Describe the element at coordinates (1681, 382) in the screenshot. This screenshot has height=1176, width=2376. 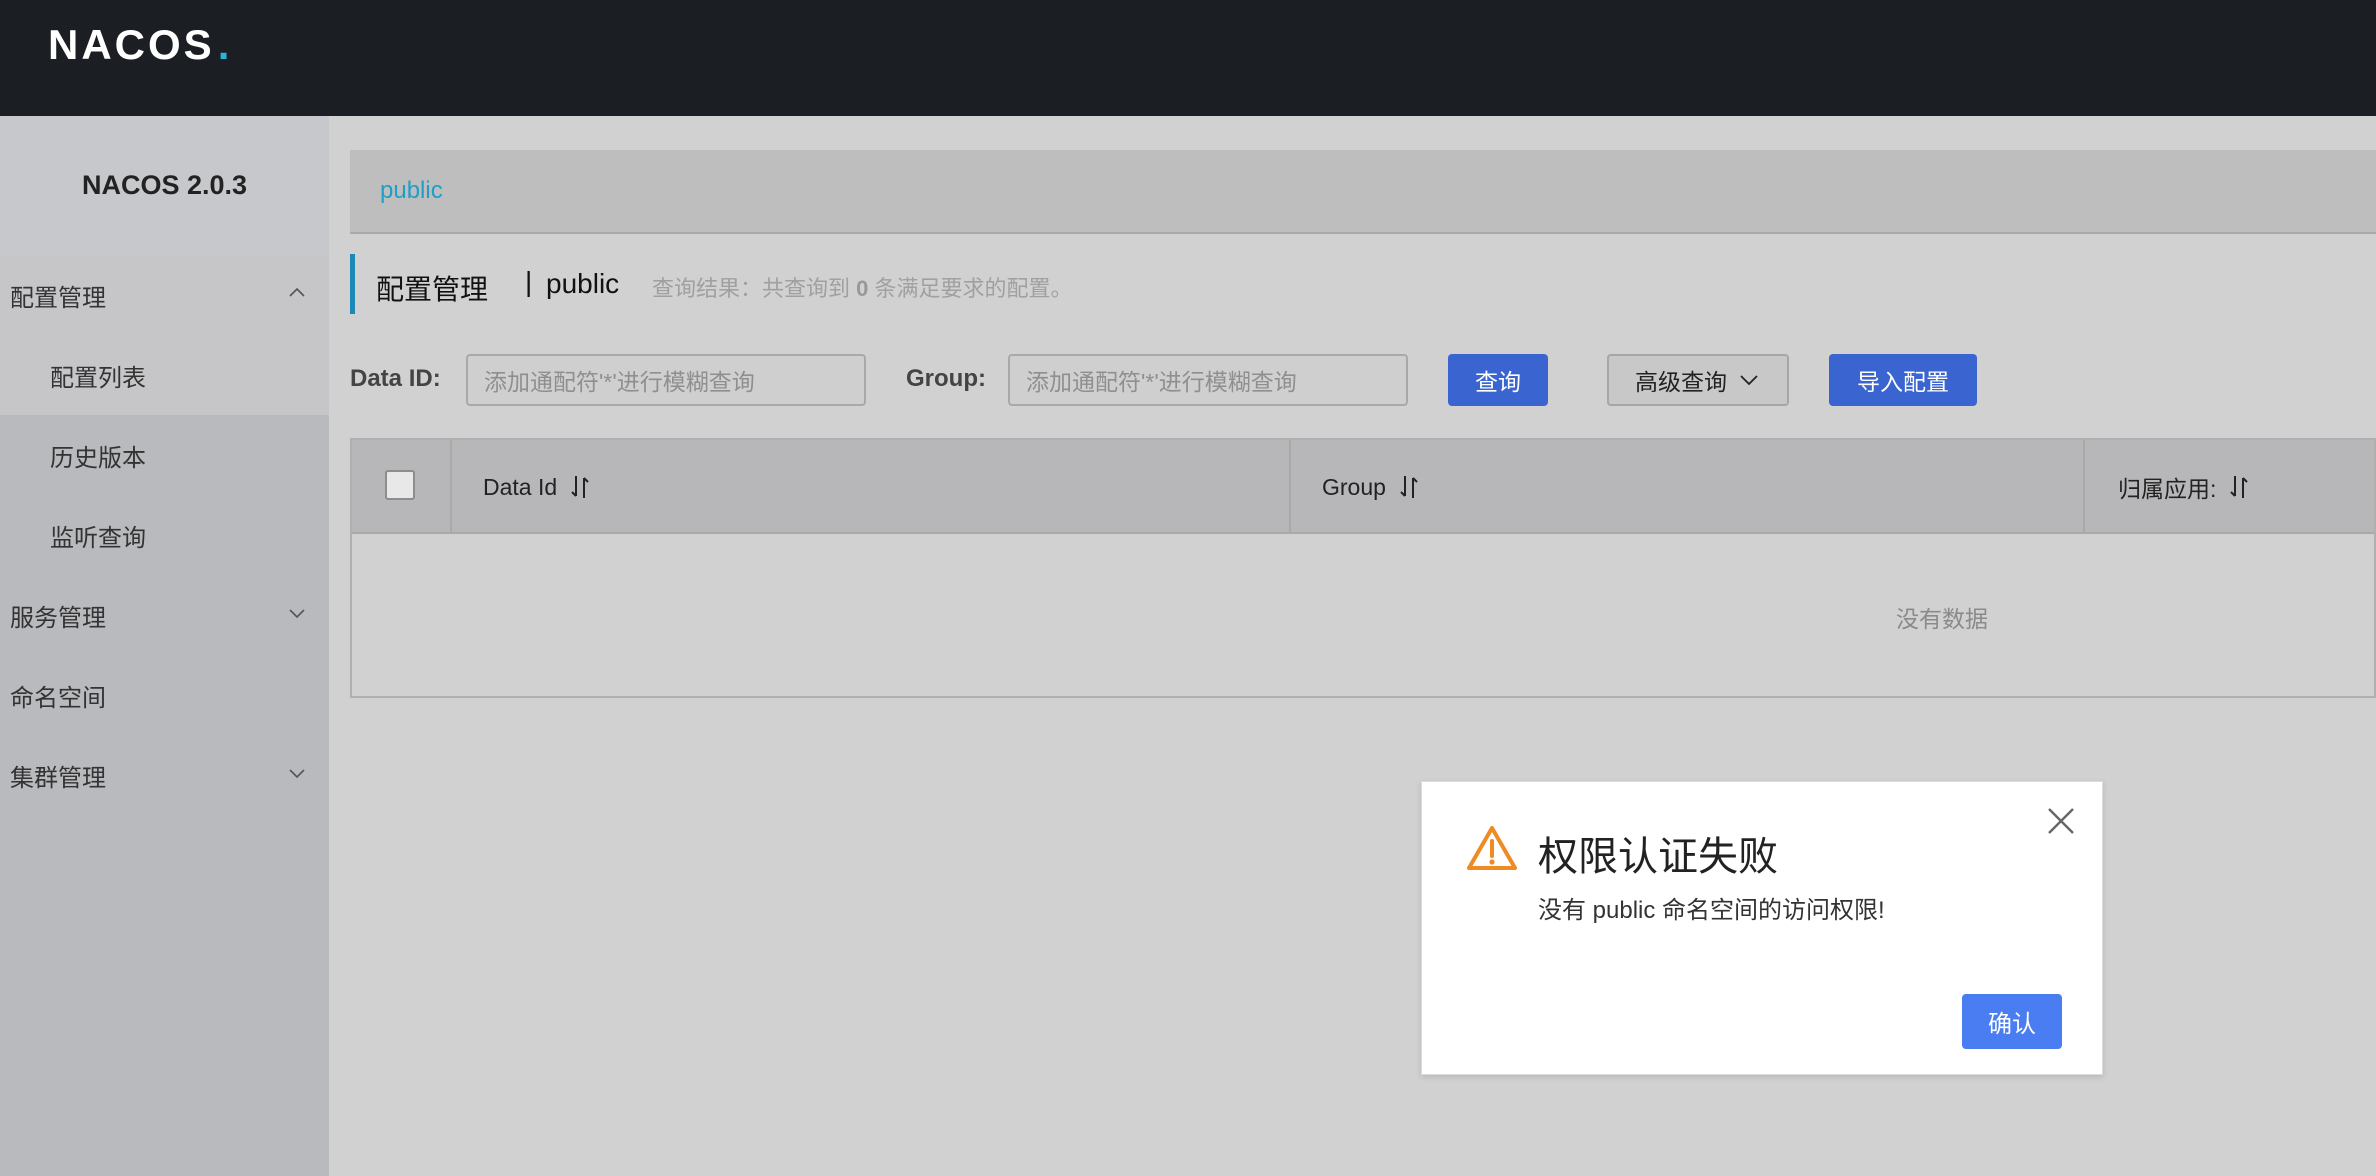
I see `advanced-query-label: 高级查询` at that location.